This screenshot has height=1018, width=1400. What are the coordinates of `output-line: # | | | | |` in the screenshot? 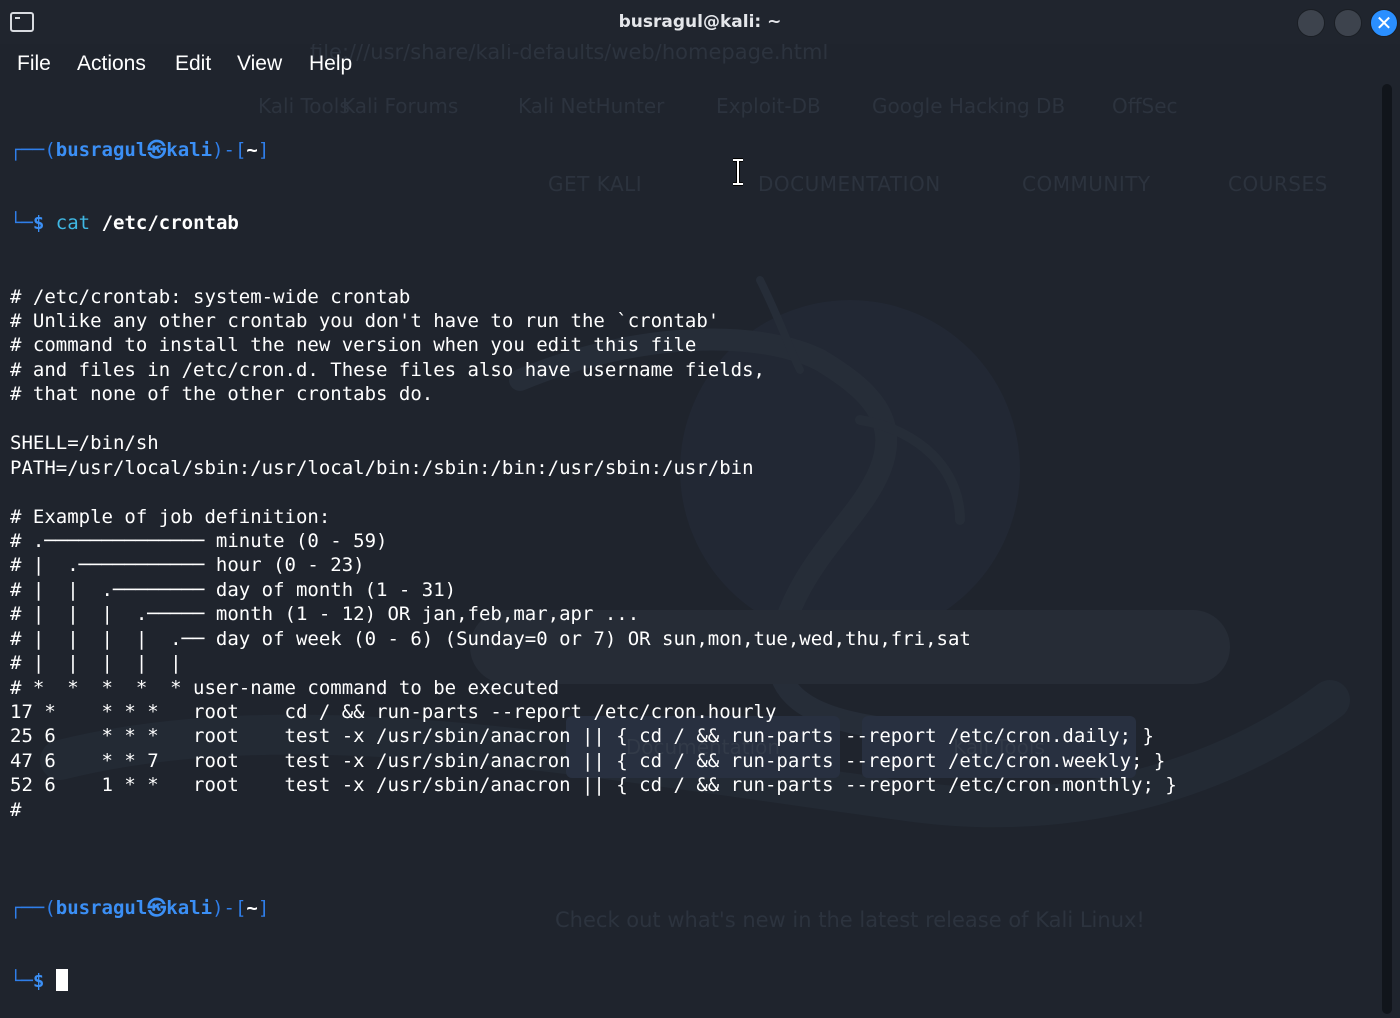 It's located at (96, 663).